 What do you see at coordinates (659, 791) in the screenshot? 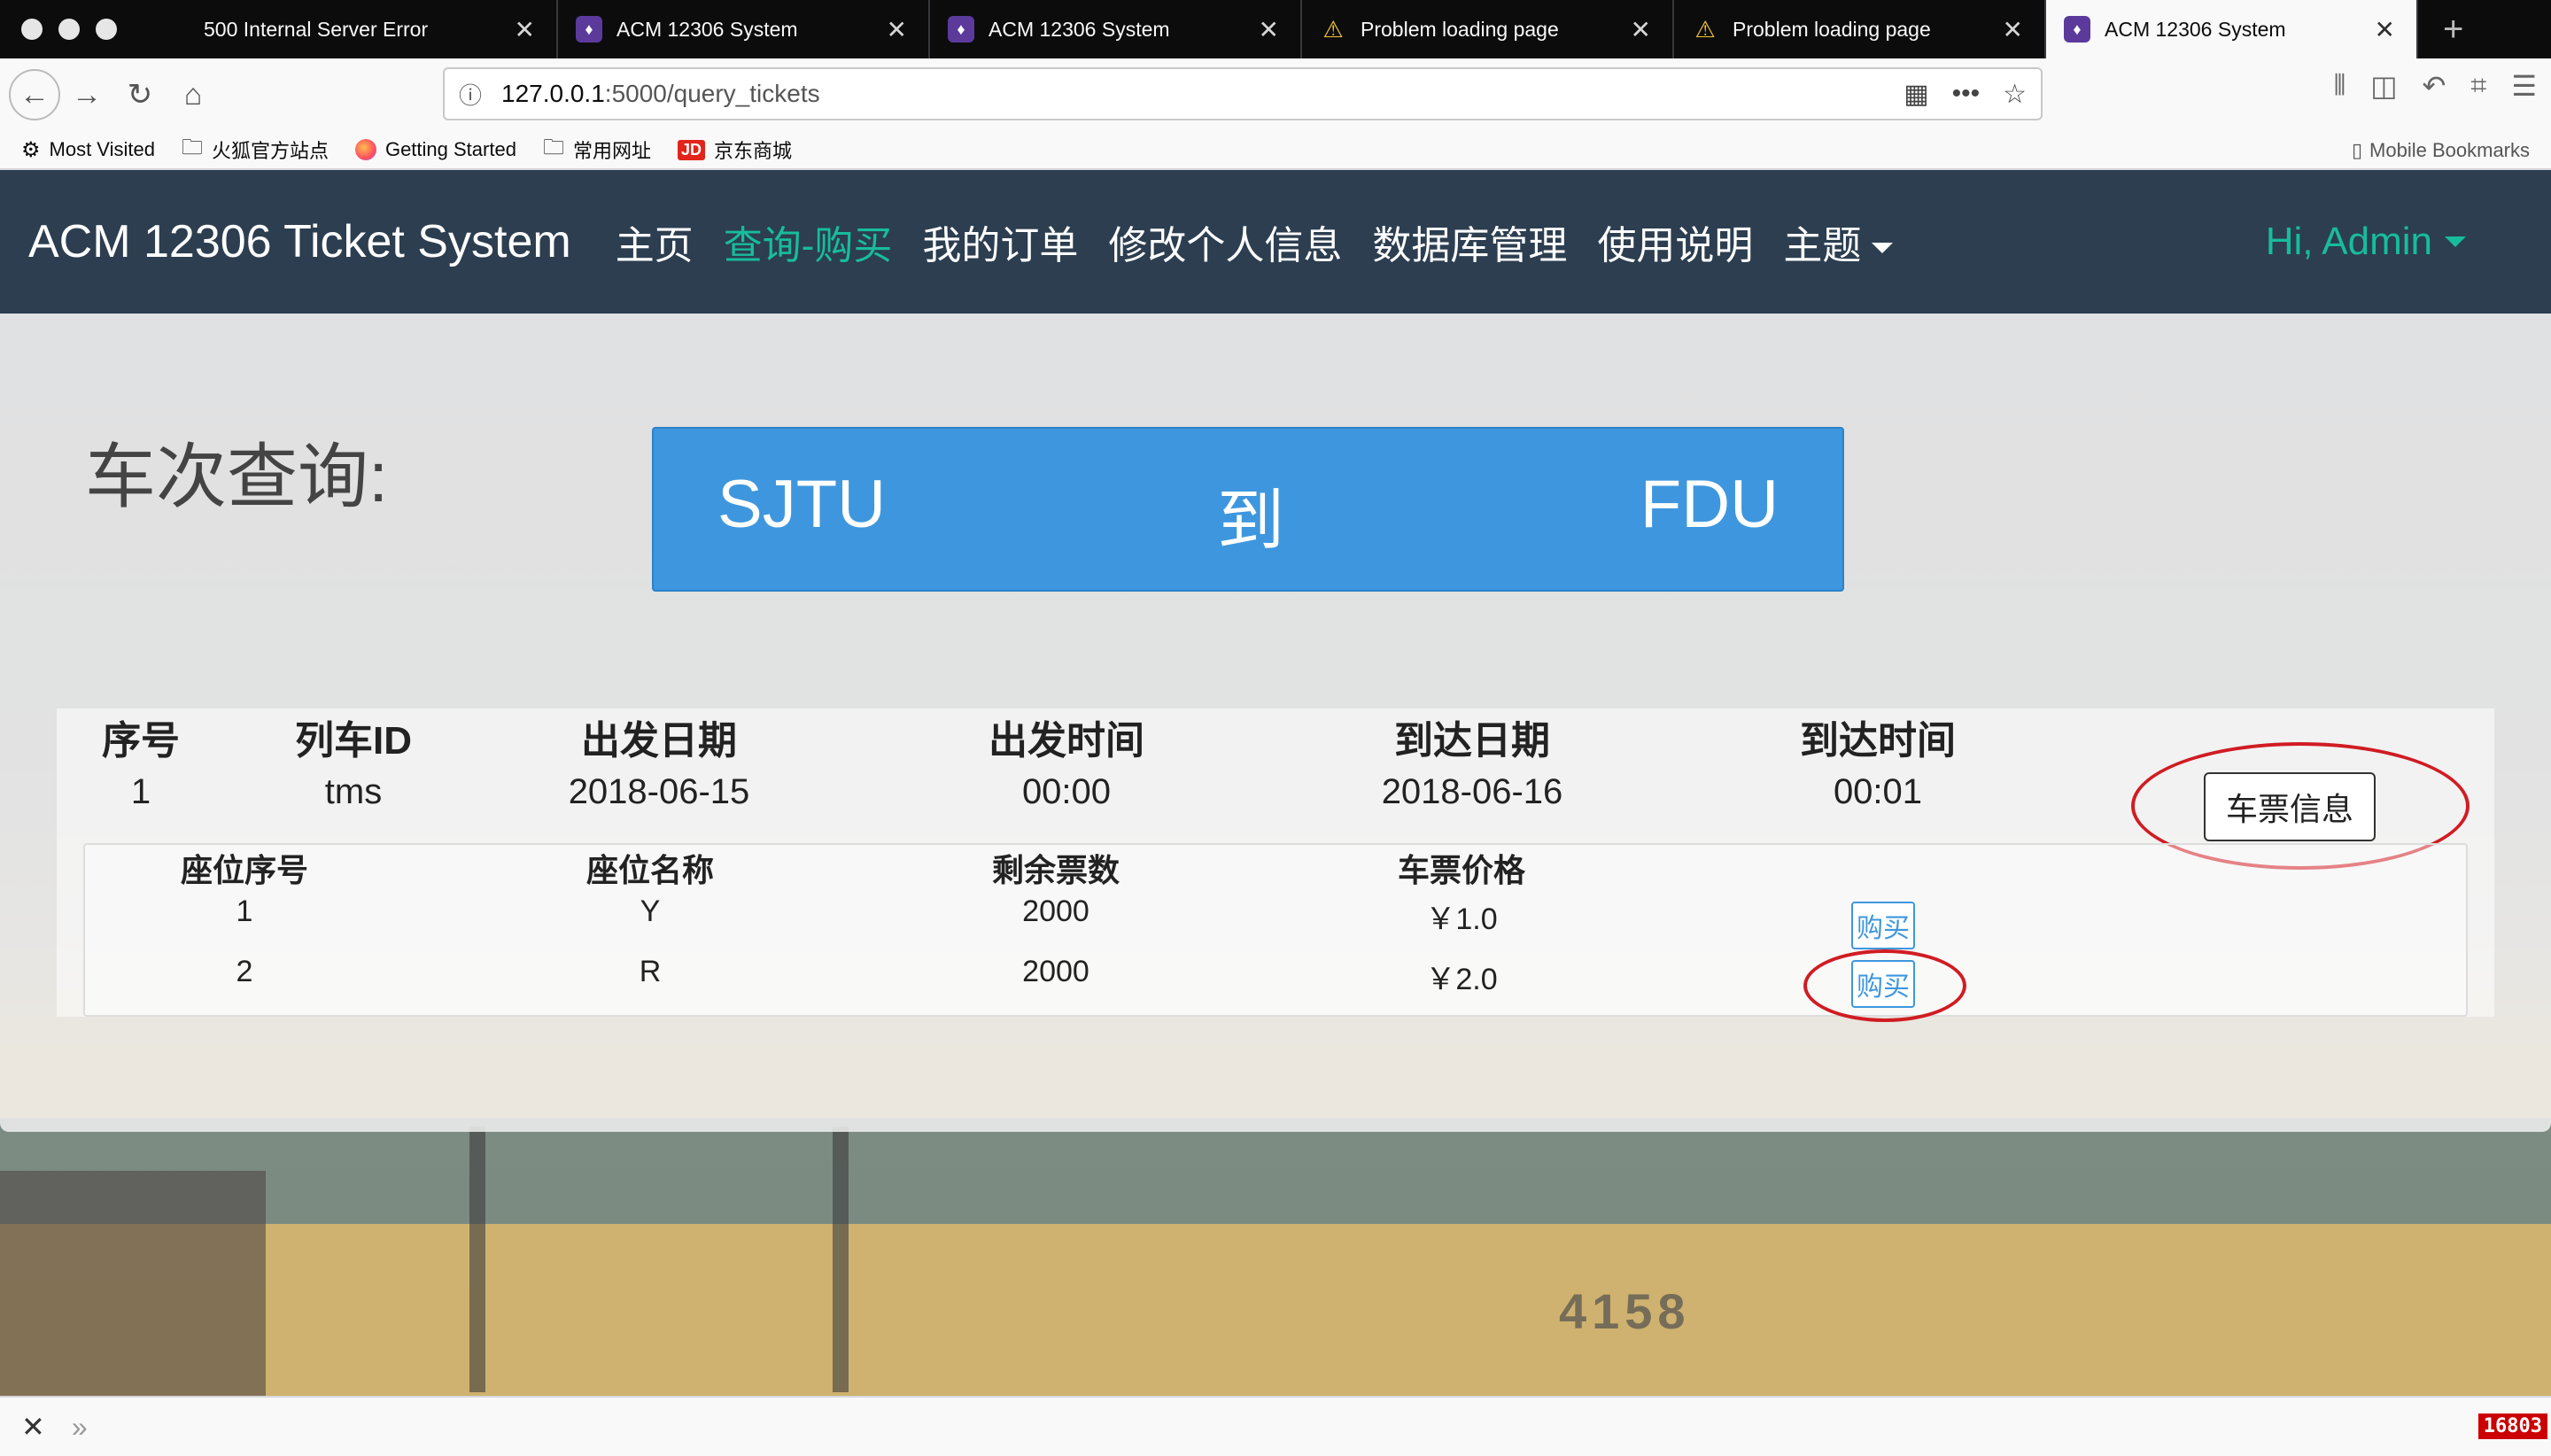
I see `cell-depart-date: 2018-06-15` at bounding box center [659, 791].